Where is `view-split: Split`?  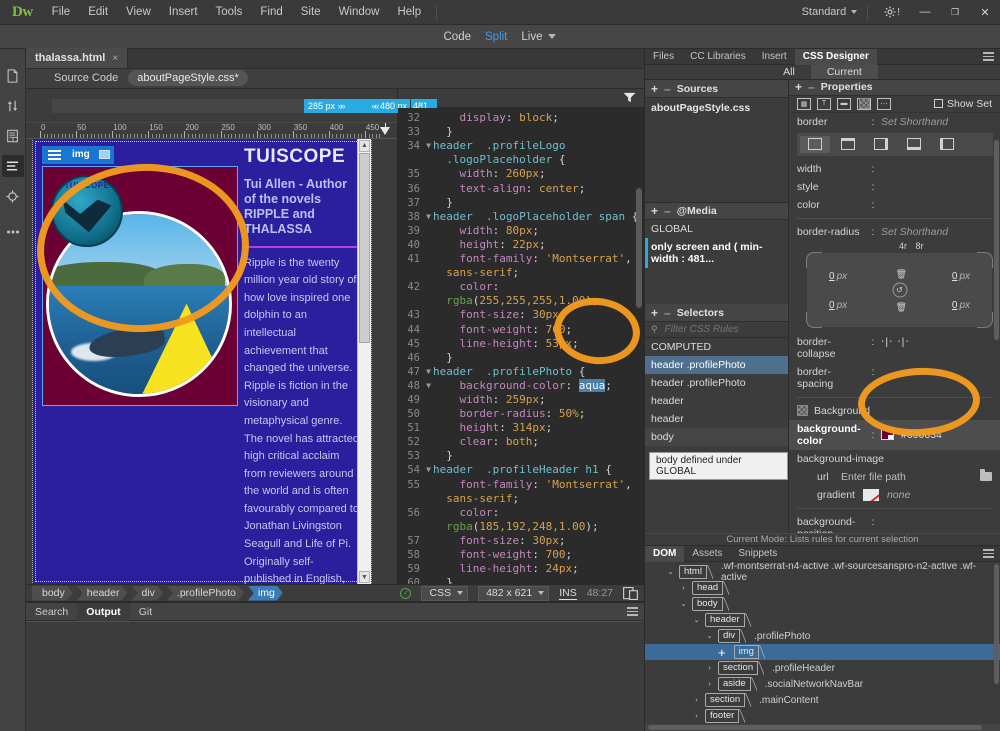
view-split: Split is located at coordinates (496, 37).